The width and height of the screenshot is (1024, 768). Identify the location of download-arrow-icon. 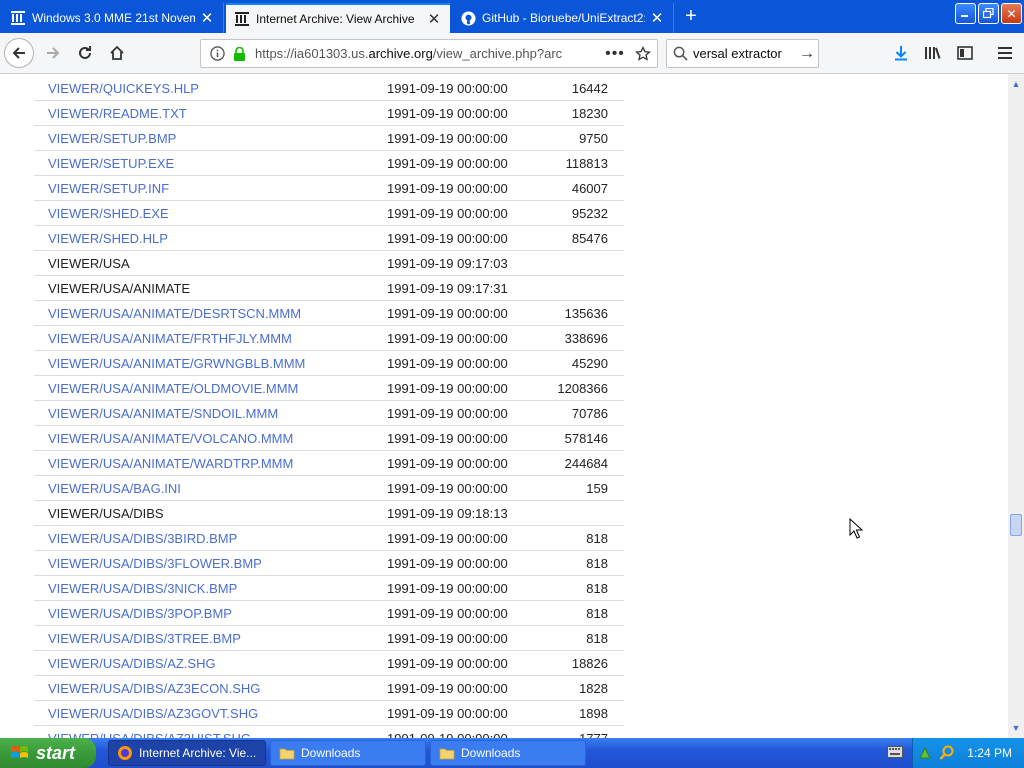
(901, 53).